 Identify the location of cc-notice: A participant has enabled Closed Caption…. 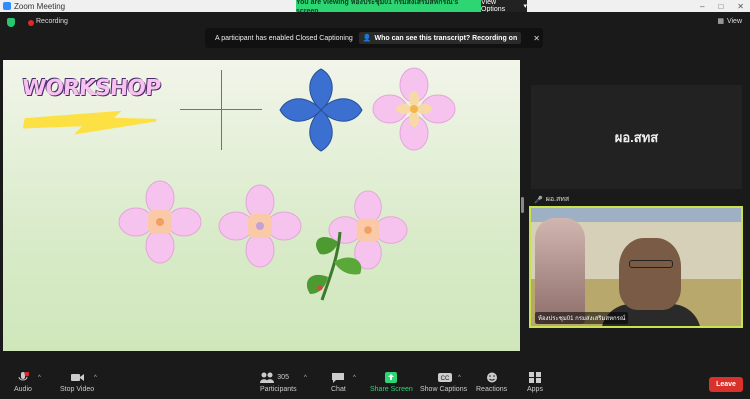
(374, 38).